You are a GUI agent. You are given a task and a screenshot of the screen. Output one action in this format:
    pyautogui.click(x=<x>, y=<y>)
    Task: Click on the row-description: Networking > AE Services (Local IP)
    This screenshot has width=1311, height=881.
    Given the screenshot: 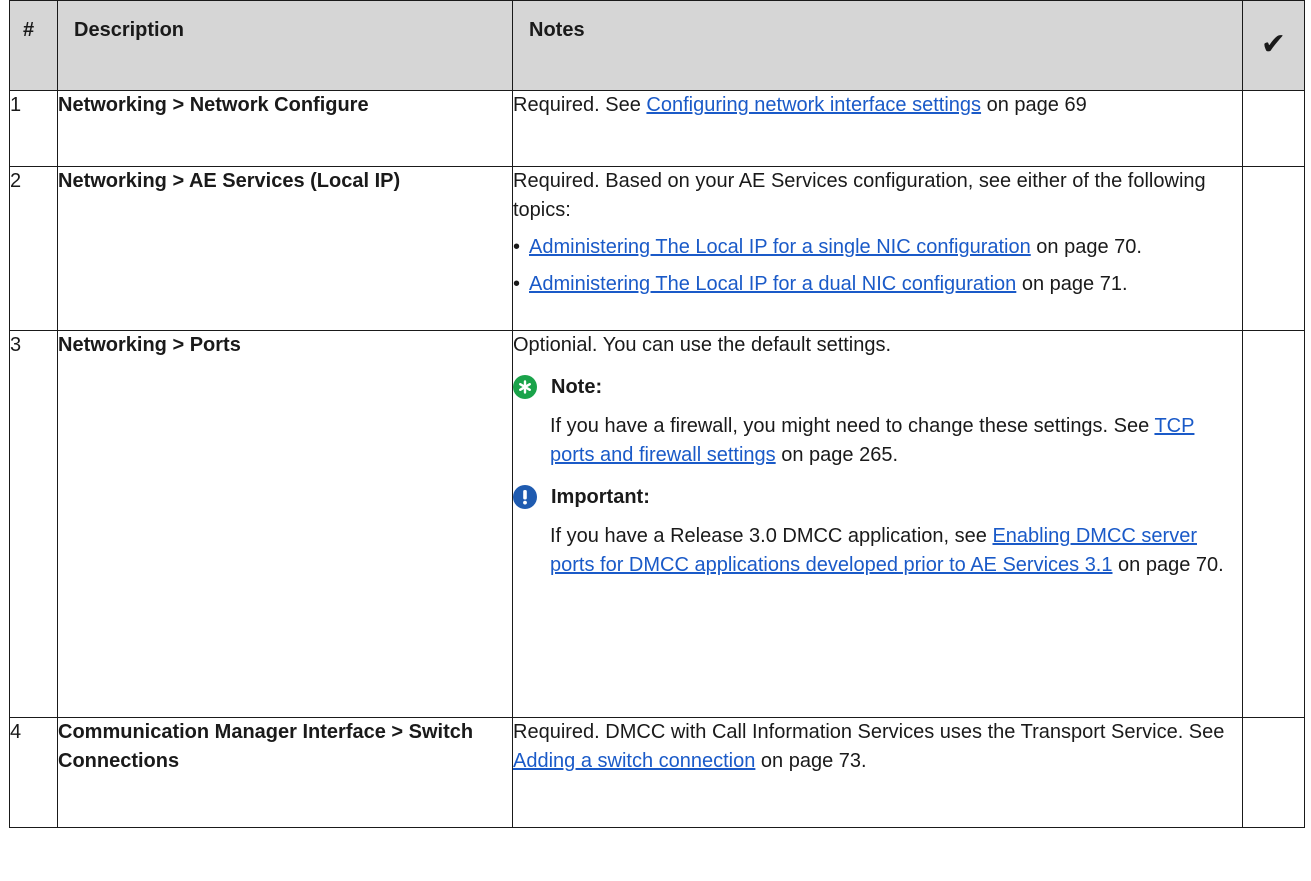 What is the action you would take?
    pyautogui.click(x=285, y=248)
    